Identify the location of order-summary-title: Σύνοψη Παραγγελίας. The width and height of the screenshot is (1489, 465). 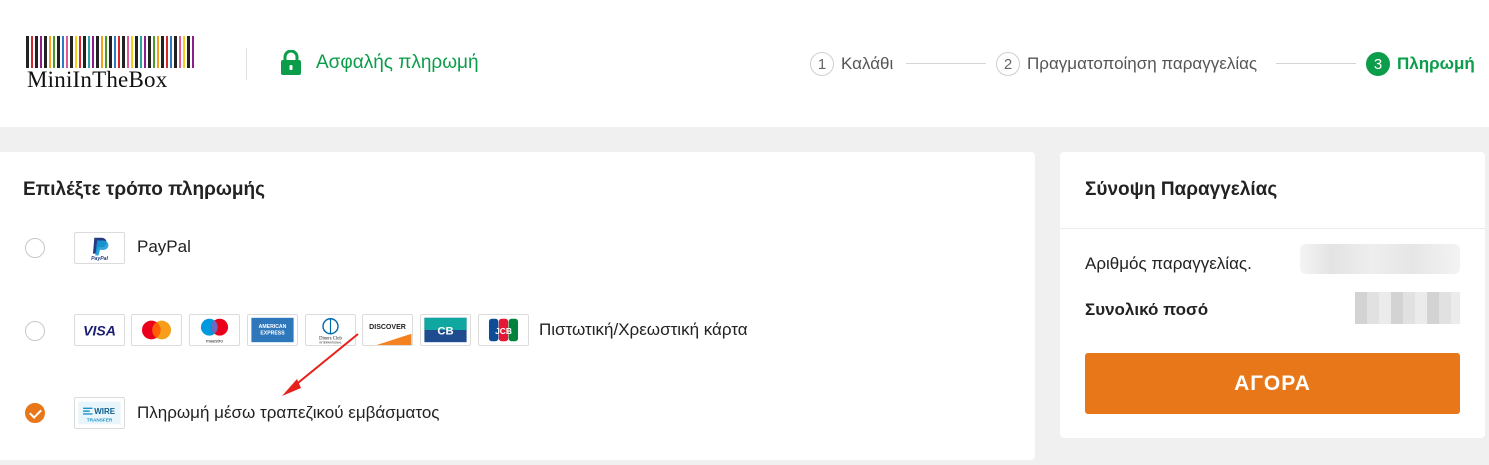
(1181, 189).